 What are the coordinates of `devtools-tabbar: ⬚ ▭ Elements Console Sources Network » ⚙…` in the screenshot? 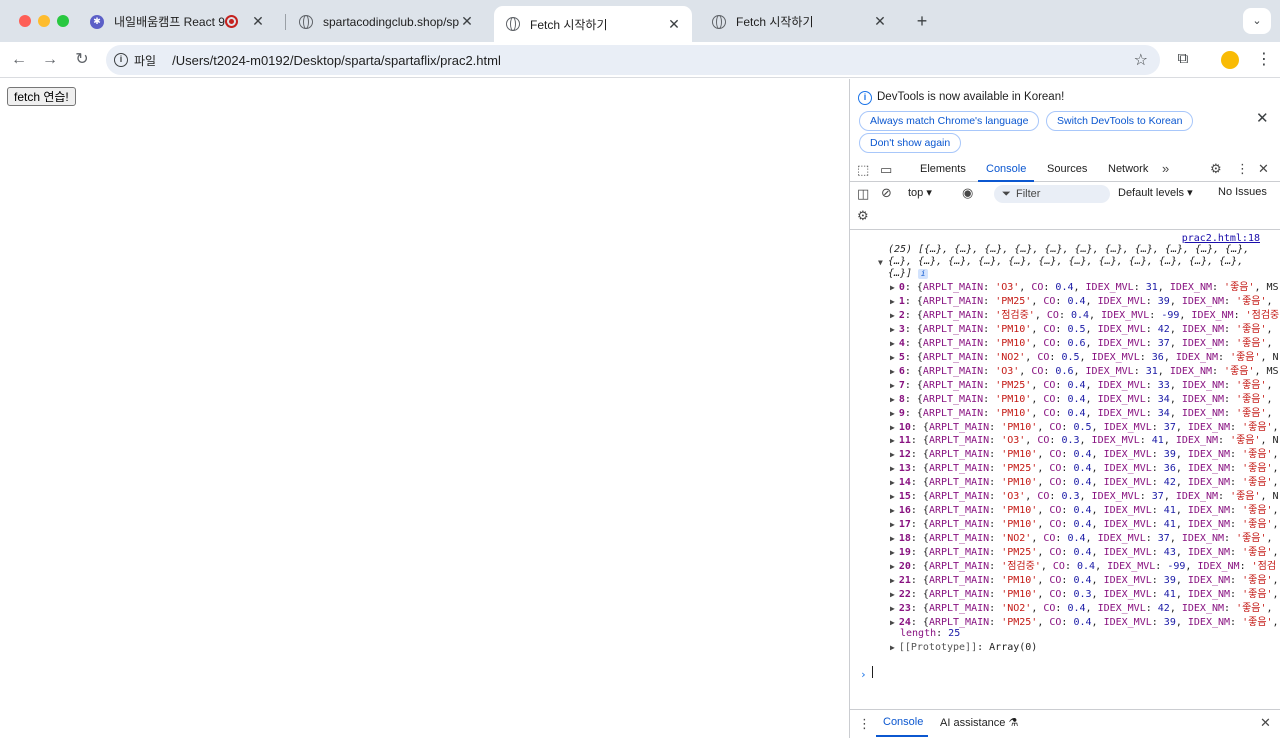 It's located at (1065, 170).